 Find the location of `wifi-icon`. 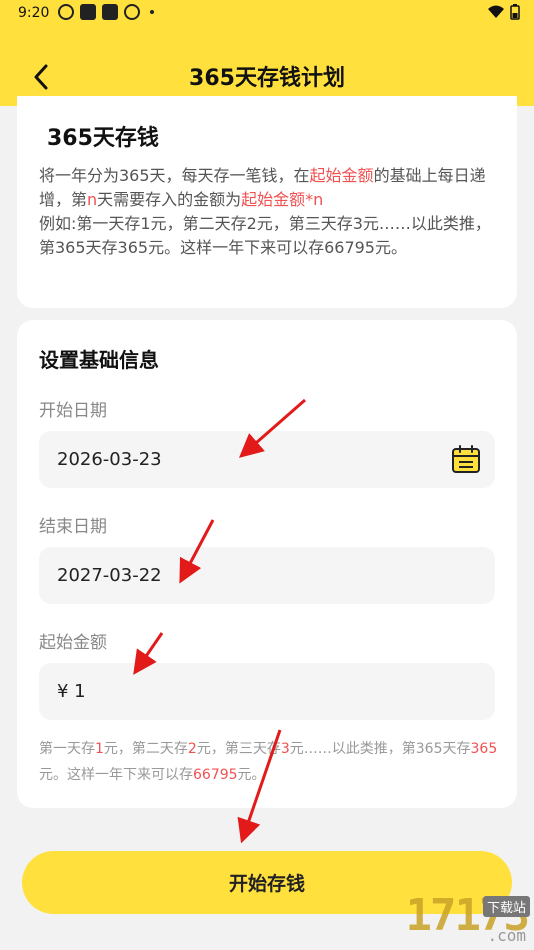

wifi-icon is located at coordinates (496, 11).